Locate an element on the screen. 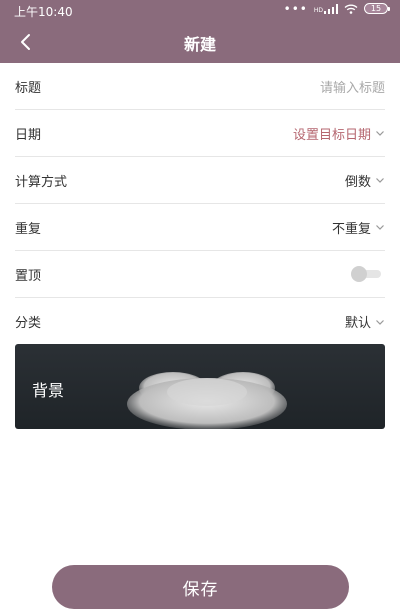  category-row: 分类 默认 is located at coordinates (200, 321).